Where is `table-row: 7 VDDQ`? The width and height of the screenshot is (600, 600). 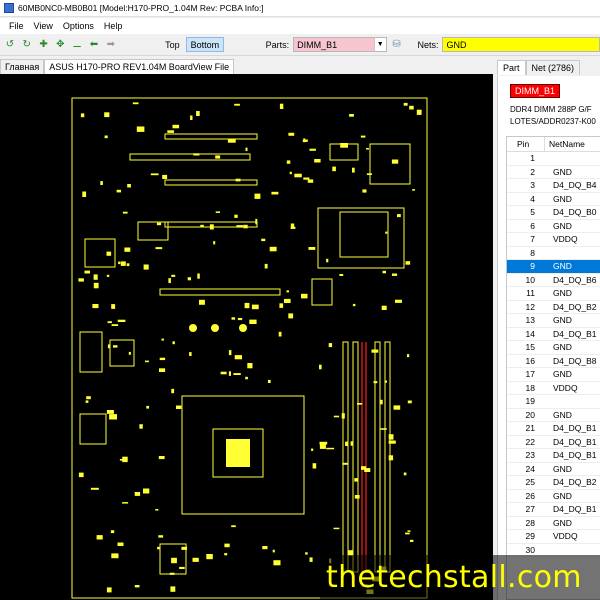 table-row: 7 VDDQ is located at coordinates (553, 240).